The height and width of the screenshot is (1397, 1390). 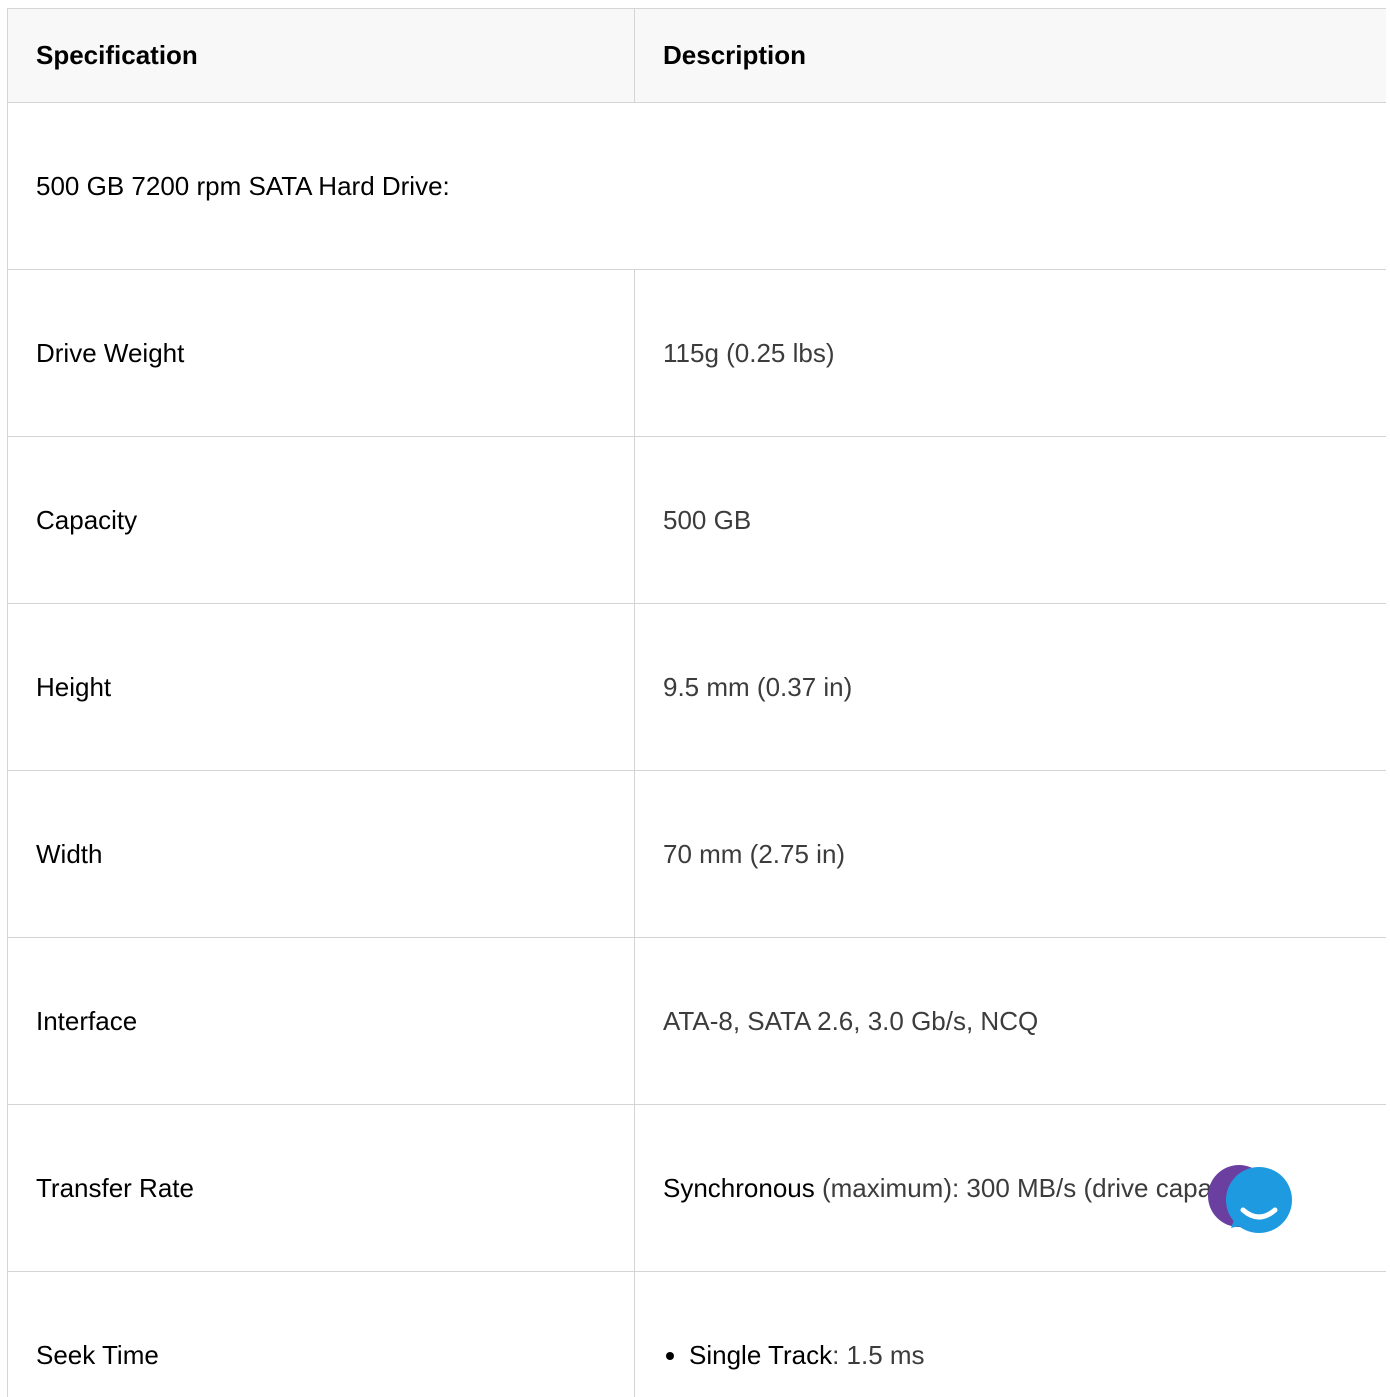 What do you see at coordinates (321, 520) in the screenshot?
I see `spec-name: Capacity` at bounding box center [321, 520].